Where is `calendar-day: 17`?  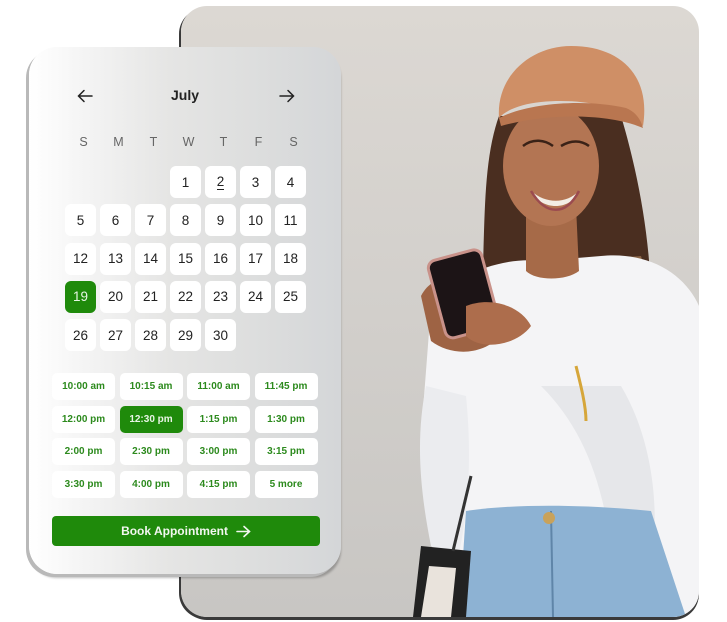
calendar-day: 17 is located at coordinates (255, 258).